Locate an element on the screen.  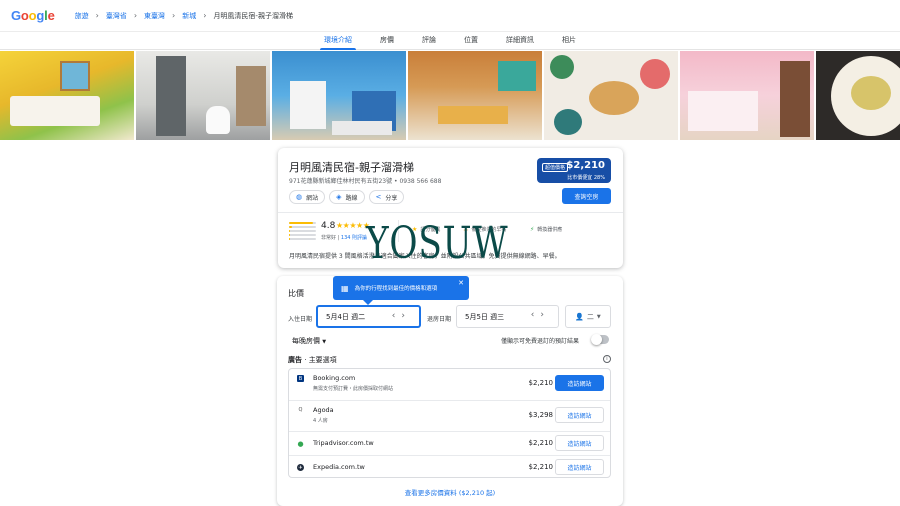
section-tabs: 環境介紹 房價 評論 位置 詳細資訊 相片 is located at coordinates (450, 41).